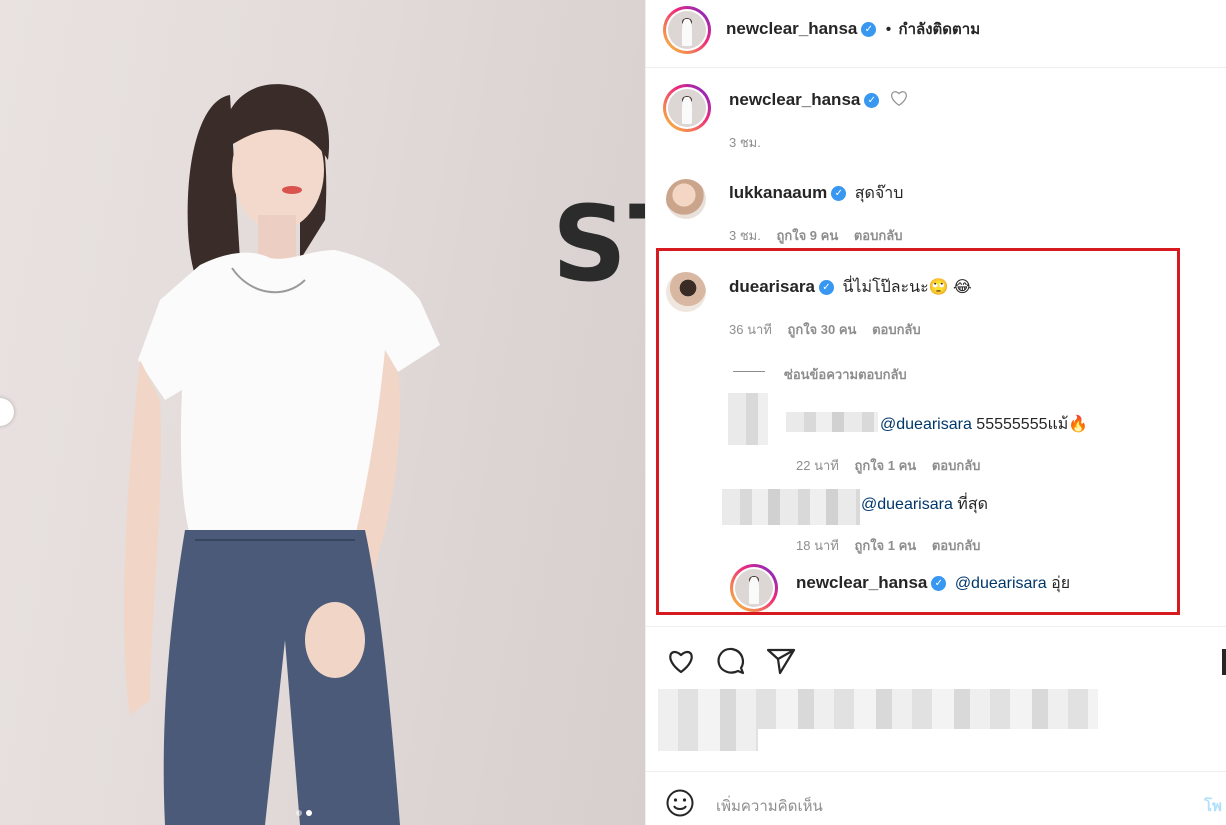 The width and height of the screenshot is (1226, 825). I want to click on comment-line: lukkanaaum ✓ สุดจ๊าบ, so click(816, 193).